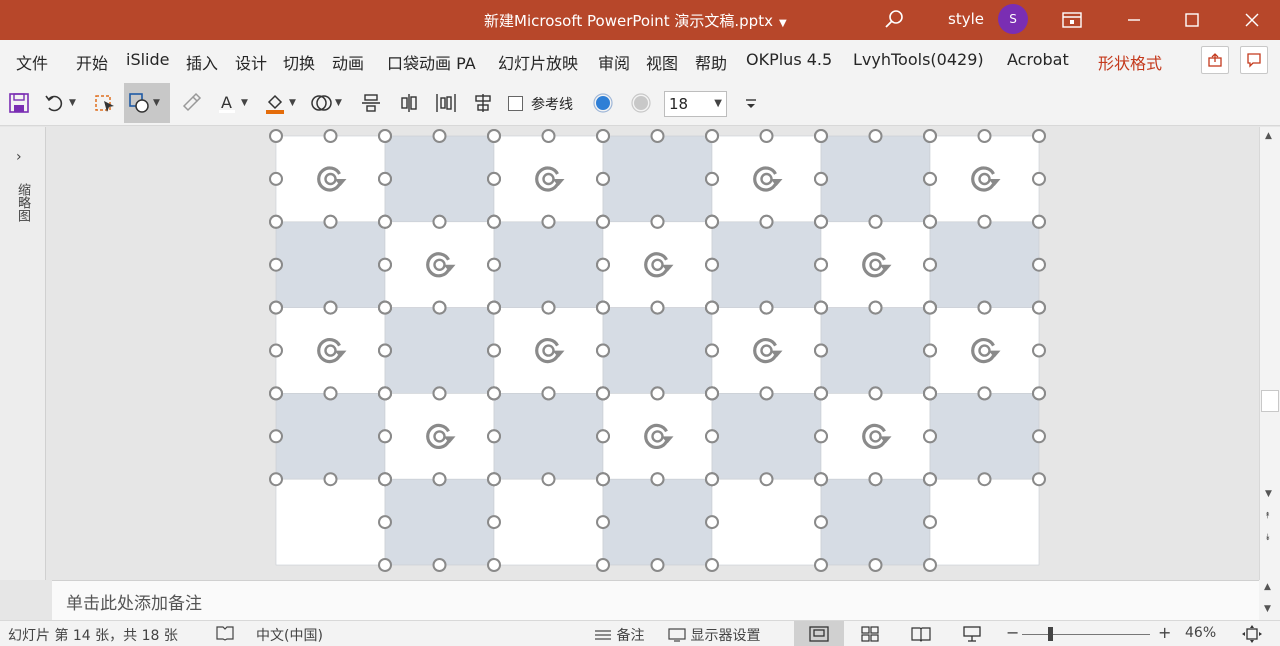 This screenshot has height=646, width=1280. What do you see at coordinates (711, 62) in the screenshot?
I see `tab-help: 帮助` at bounding box center [711, 62].